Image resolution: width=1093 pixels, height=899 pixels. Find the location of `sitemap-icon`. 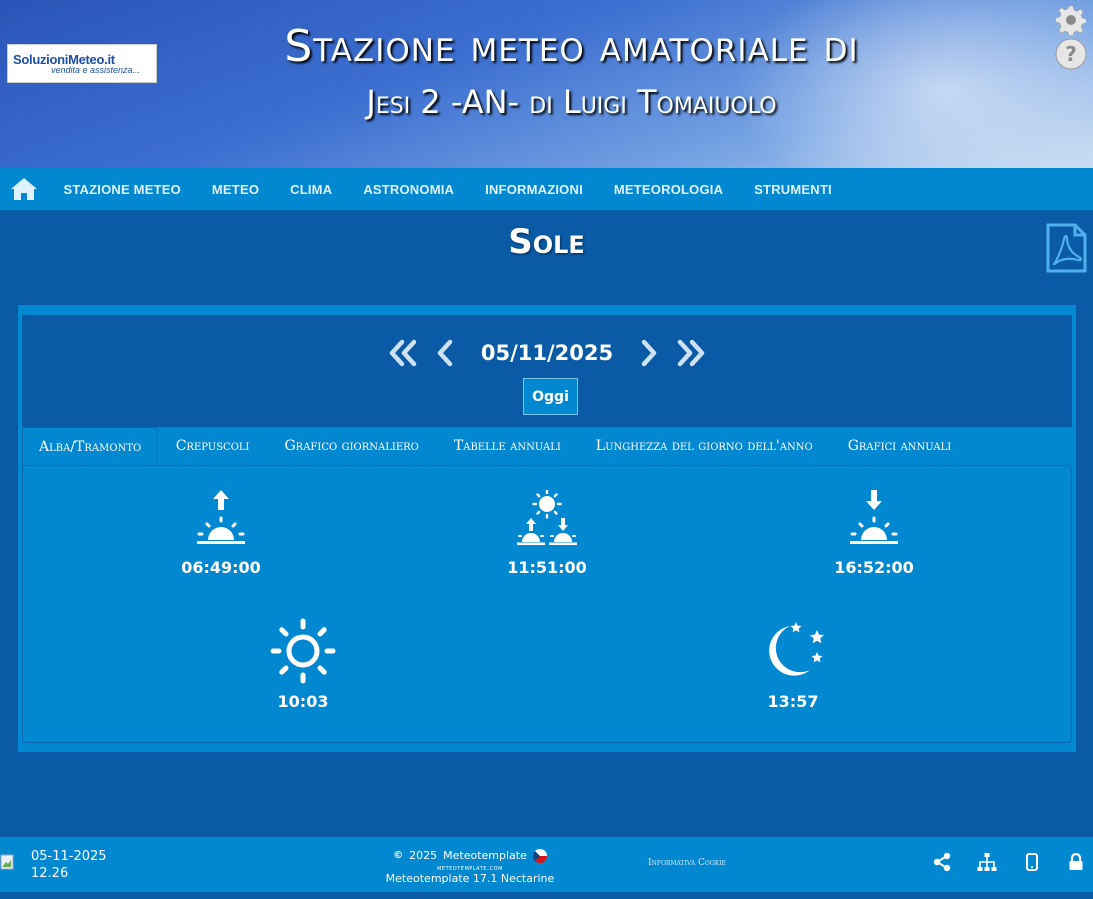

sitemap-icon is located at coordinates (987, 862).